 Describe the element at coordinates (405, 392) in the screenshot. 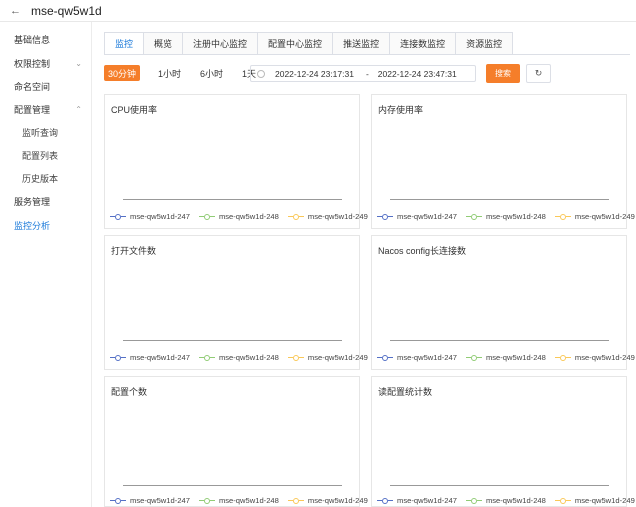

I see `chart-title: 读配置统计数` at that location.